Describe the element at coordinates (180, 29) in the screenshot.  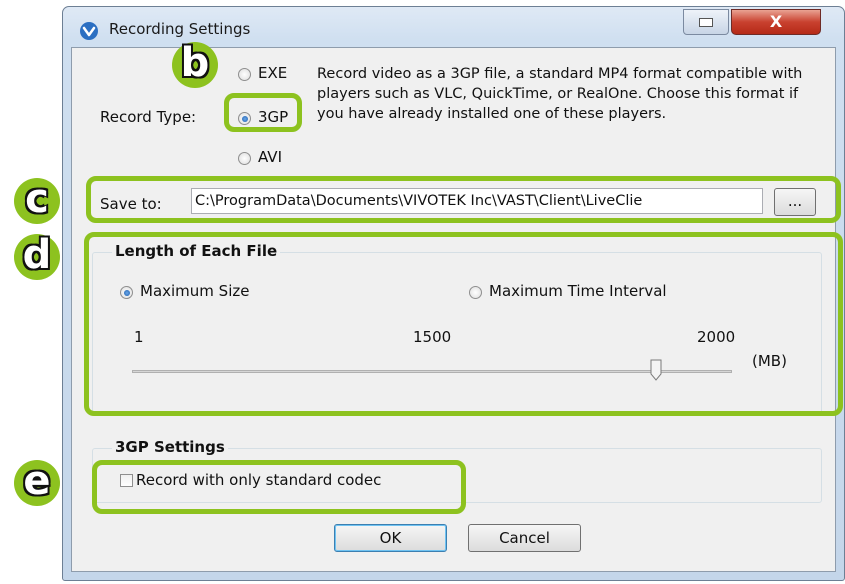
I see `window-title: Recording Settings` at that location.